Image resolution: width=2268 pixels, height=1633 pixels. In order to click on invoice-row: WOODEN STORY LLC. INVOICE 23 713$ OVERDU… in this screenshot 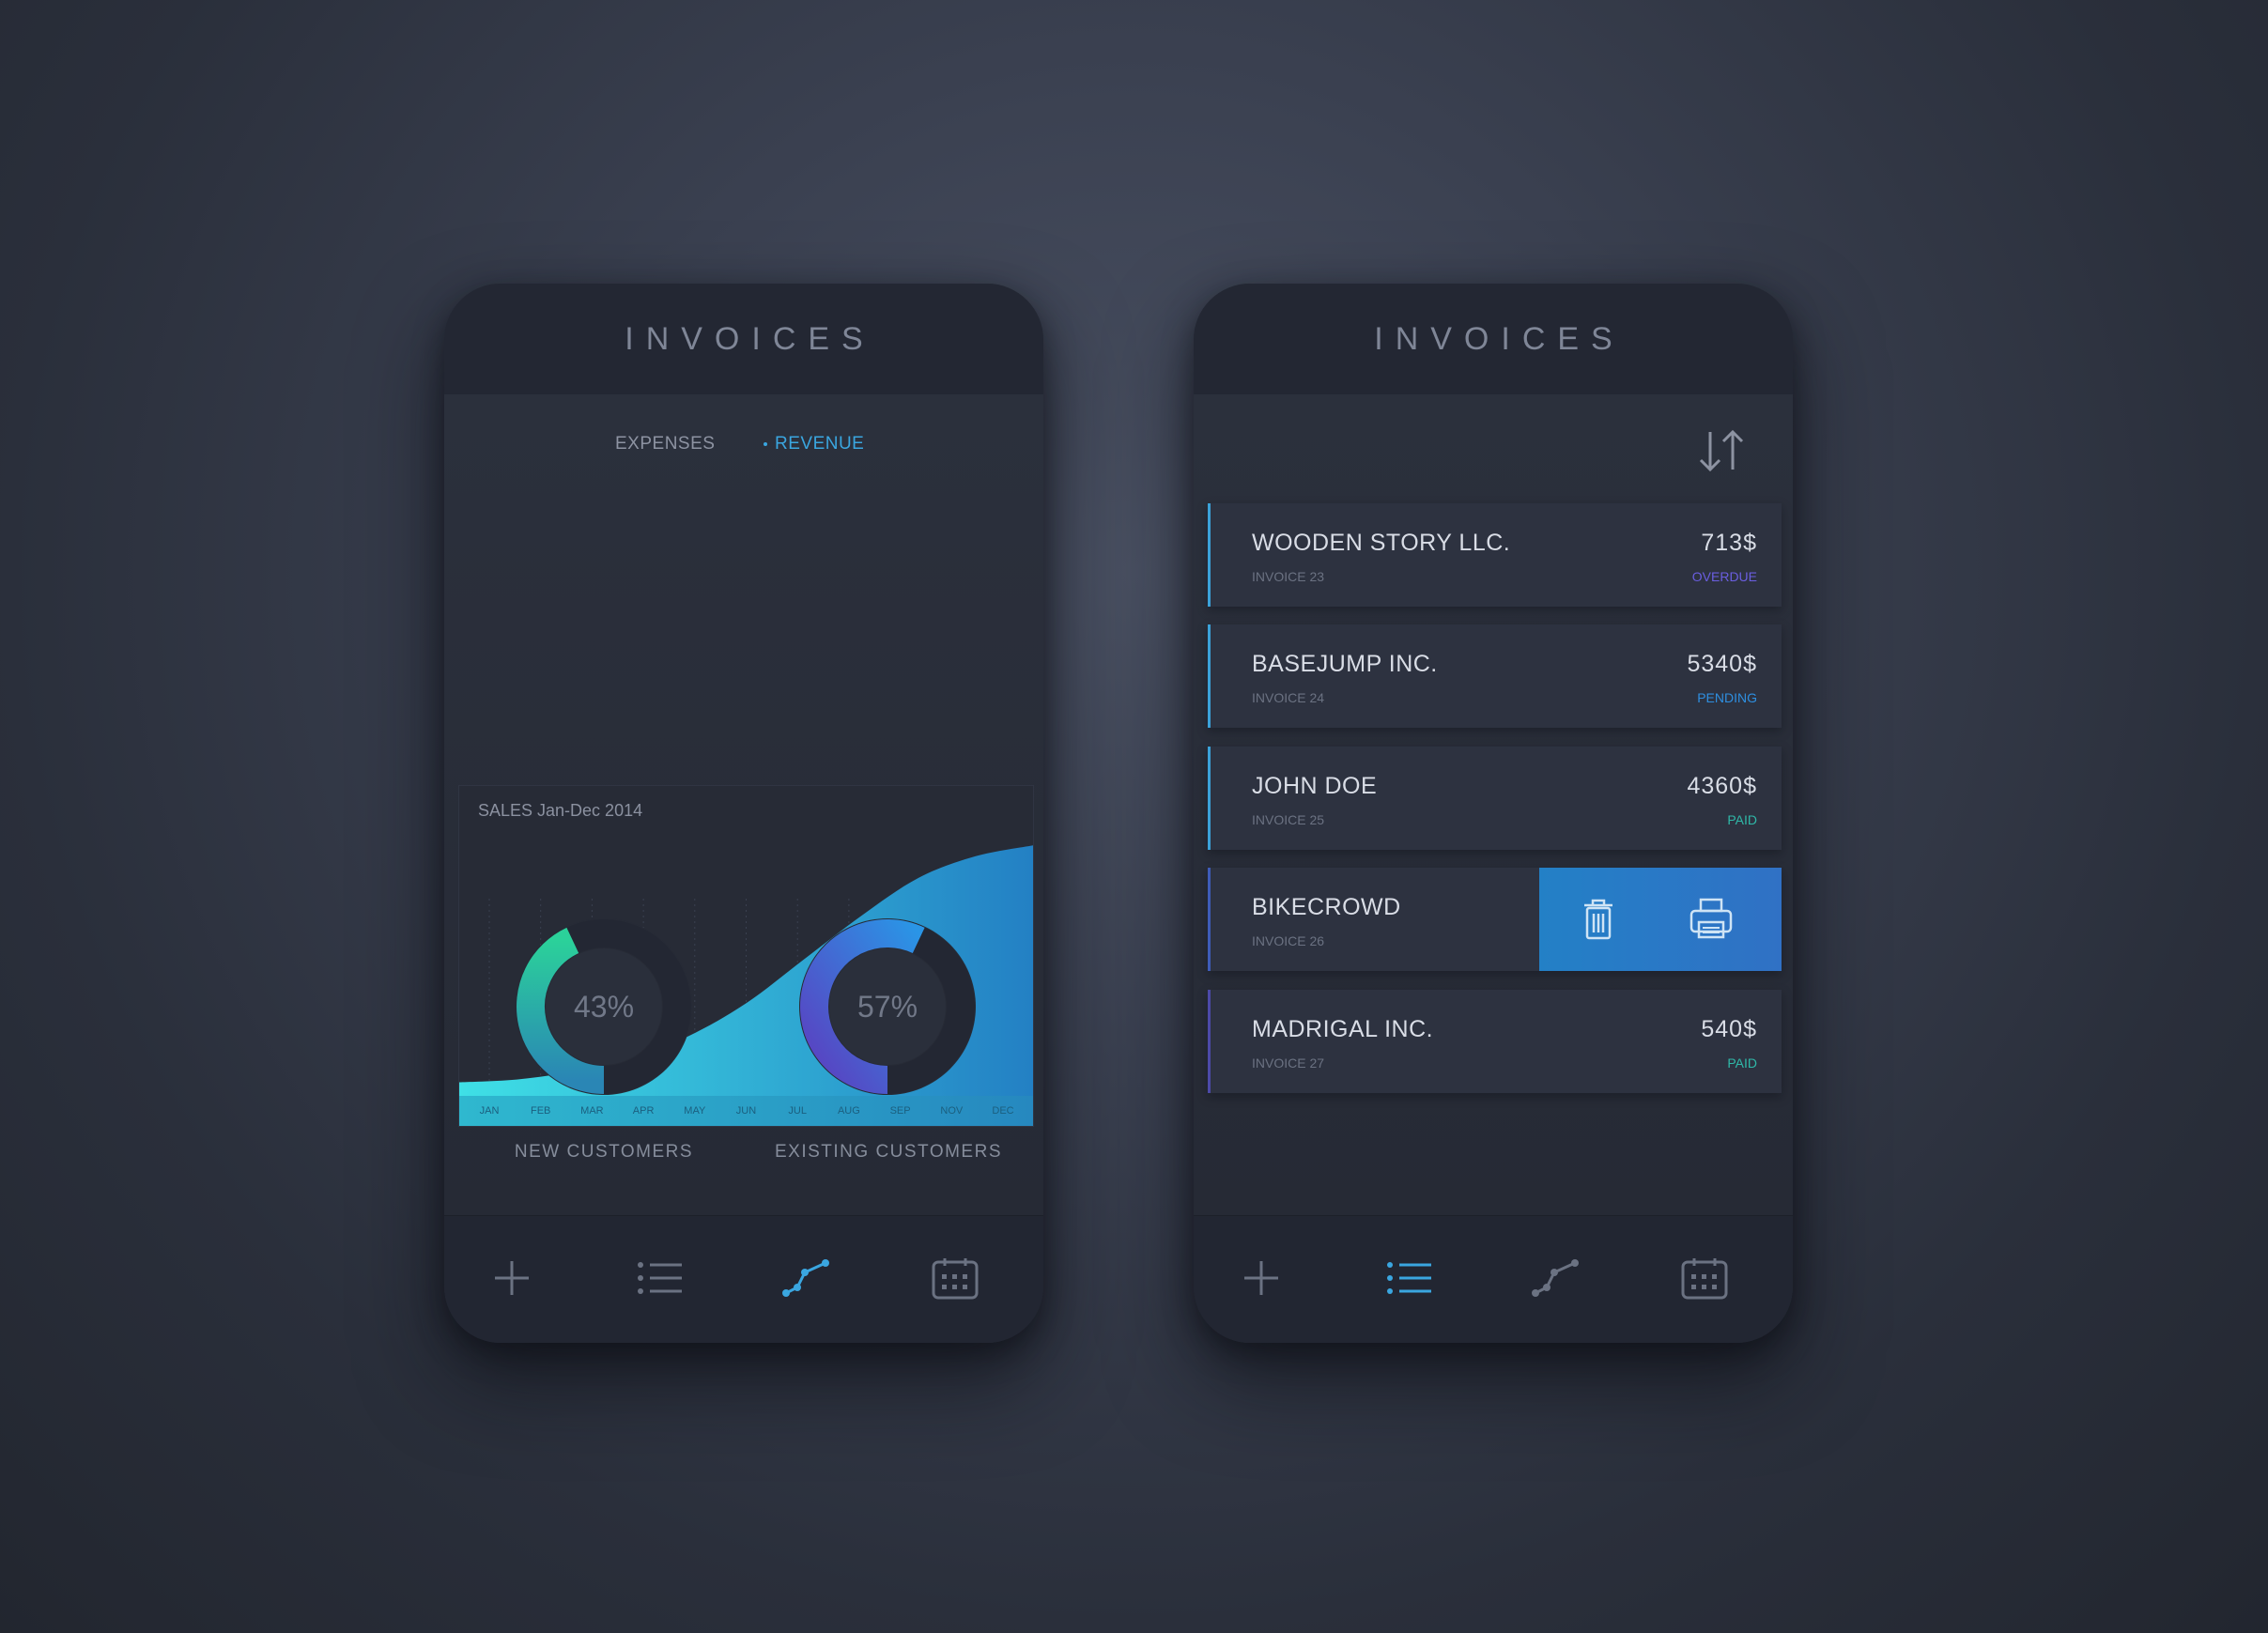, I will do `click(1495, 555)`.